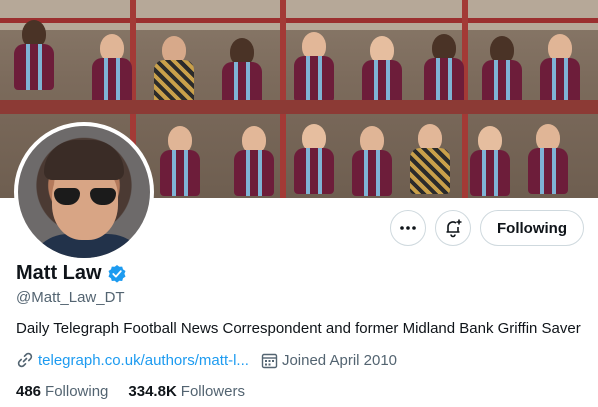 This screenshot has height=407, width=598. What do you see at coordinates (299, 107) in the screenshot?
I see `banner-rail-mid` at bounding box center [299, 107].